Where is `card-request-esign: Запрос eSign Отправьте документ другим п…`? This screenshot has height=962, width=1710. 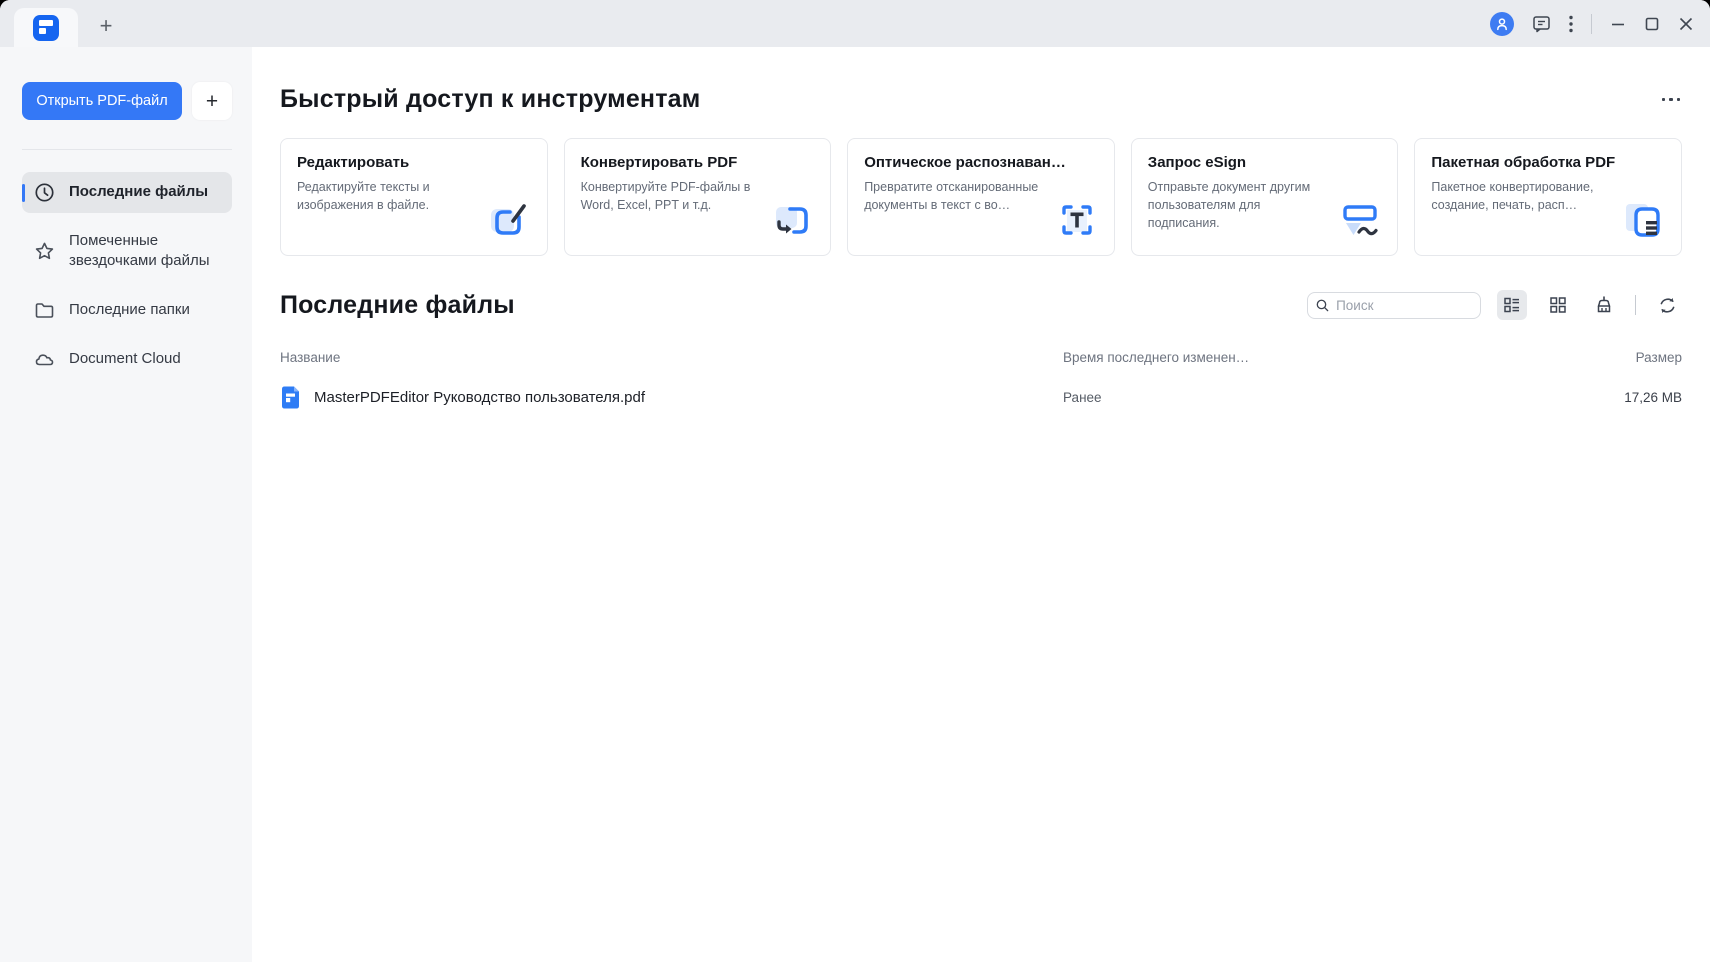
card-request-esign: Запрос eSign Отправьте документ другим п… is located at coordinates (1264, 197).